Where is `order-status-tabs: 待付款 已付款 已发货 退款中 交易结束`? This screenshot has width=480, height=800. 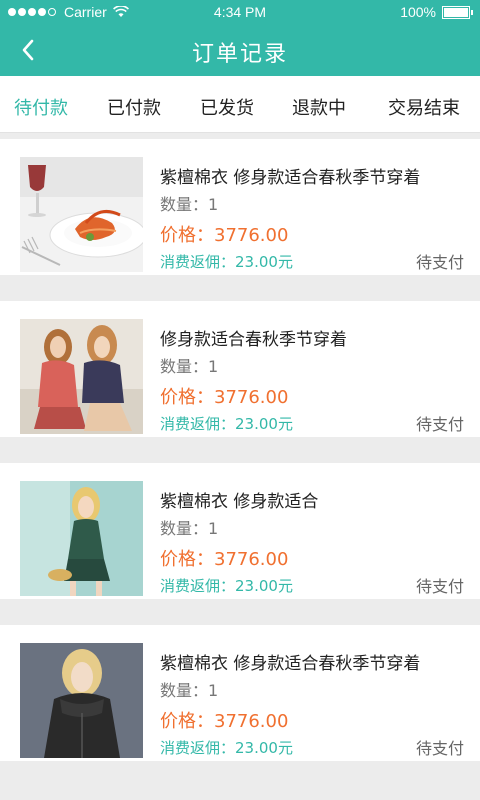
order-status-tabs: 待付款 已付款 已发货 退款中 交易结束 is located at coordinates (240, 104).